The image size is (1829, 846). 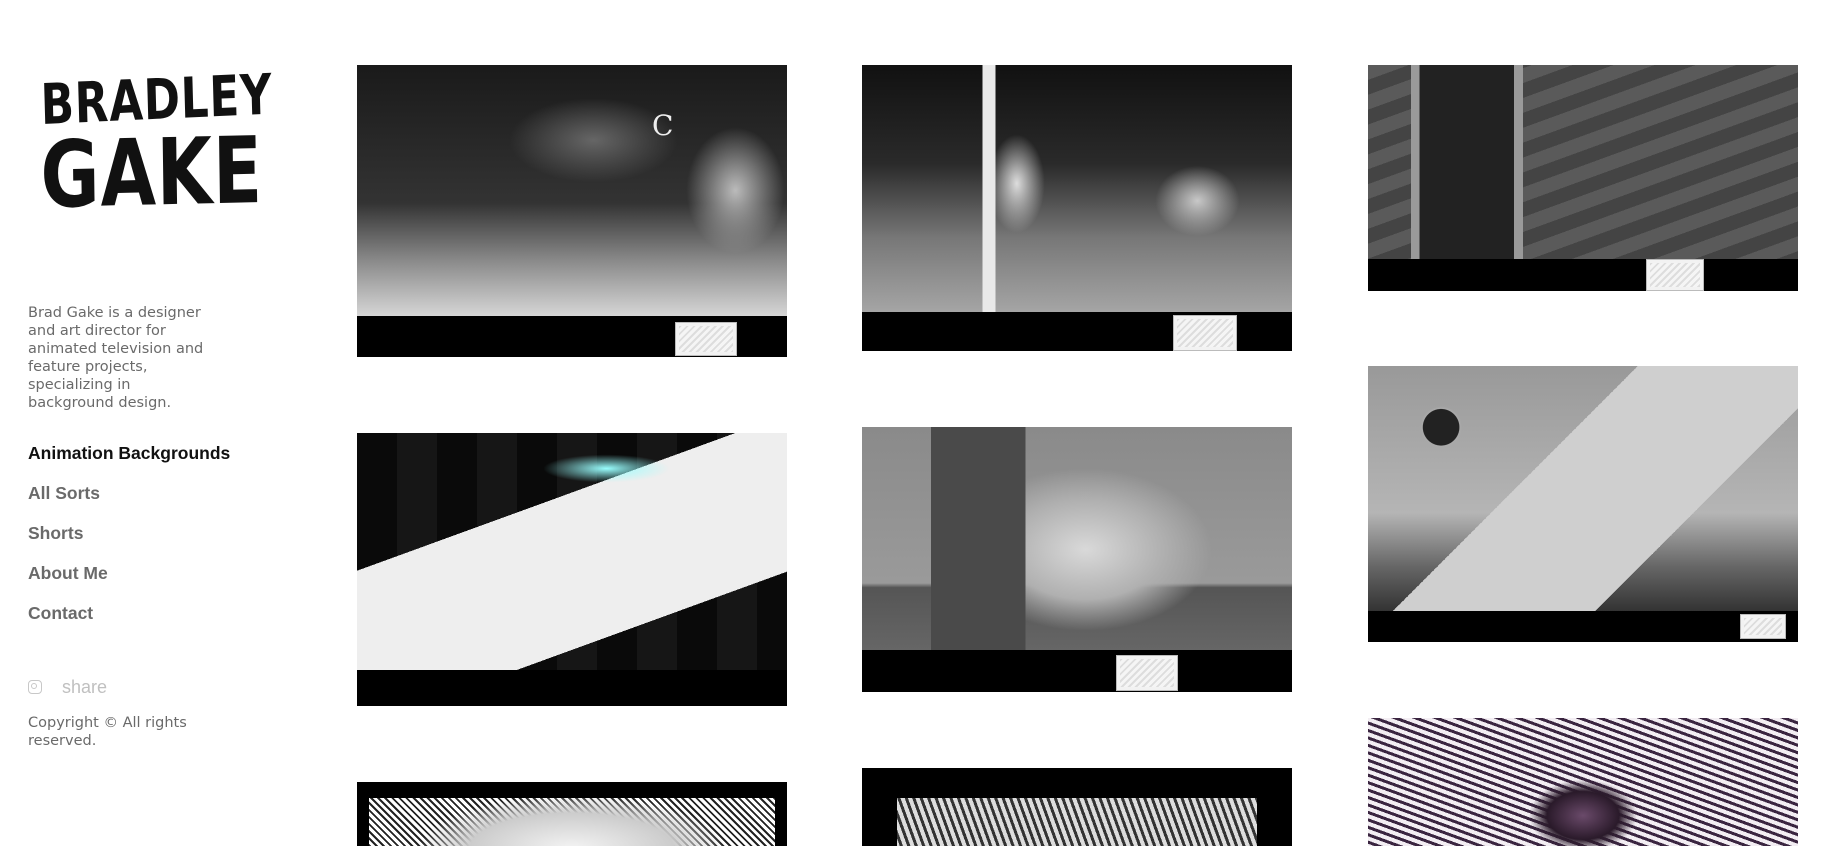 I want to click on gallery-item-porch-lantern-mirror, so click(x=1077, y=208).